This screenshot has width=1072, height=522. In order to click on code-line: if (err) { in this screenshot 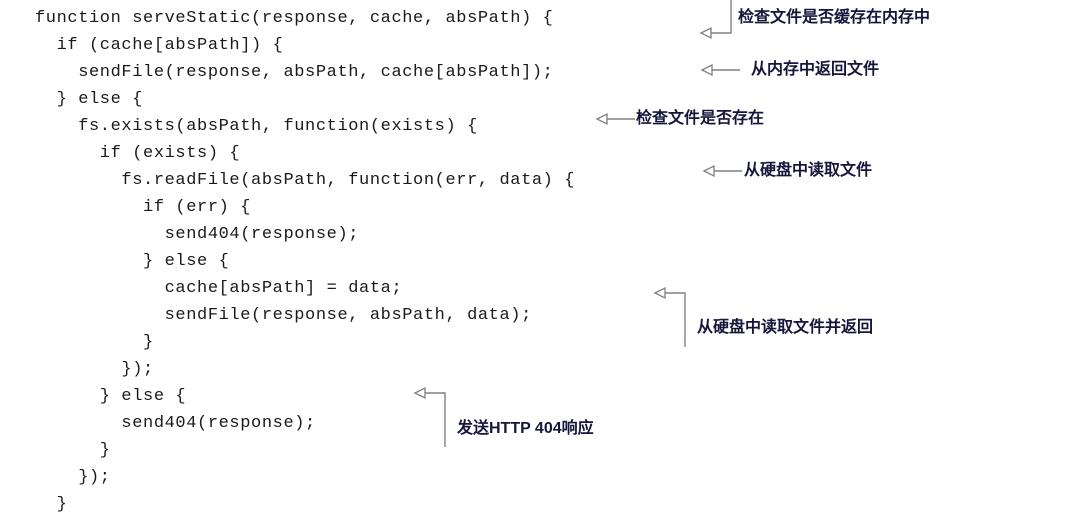, I will do `click(143, 207)`.